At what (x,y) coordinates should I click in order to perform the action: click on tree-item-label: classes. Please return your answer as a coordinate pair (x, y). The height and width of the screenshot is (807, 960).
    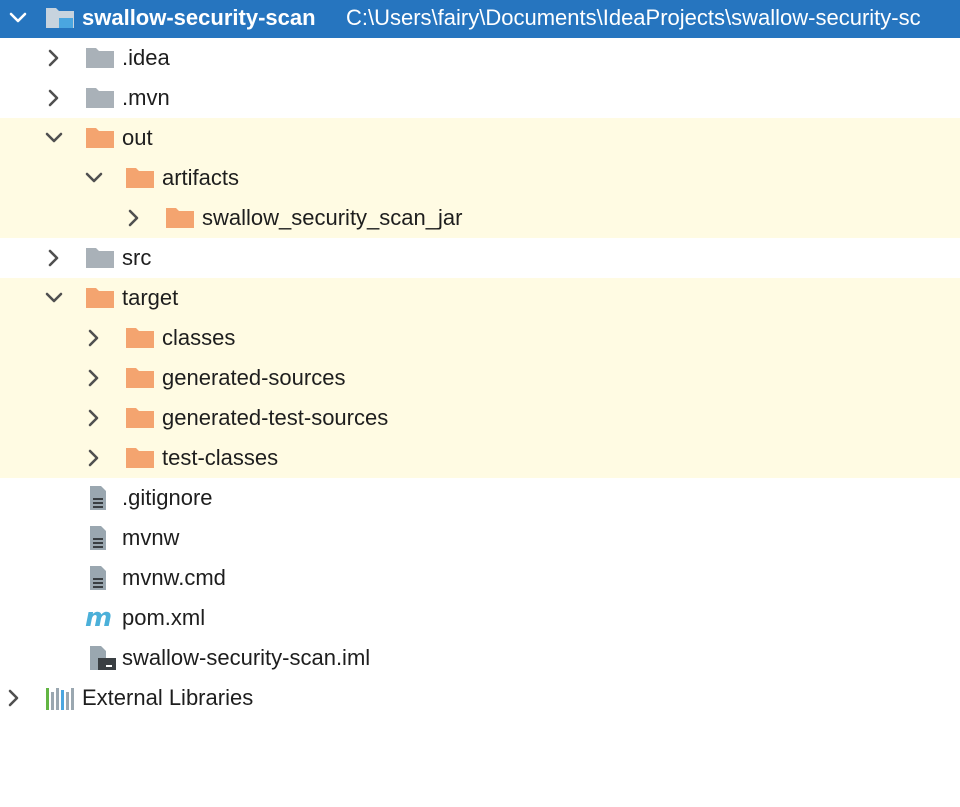
    Looking at the image, I should click on (199, 337).